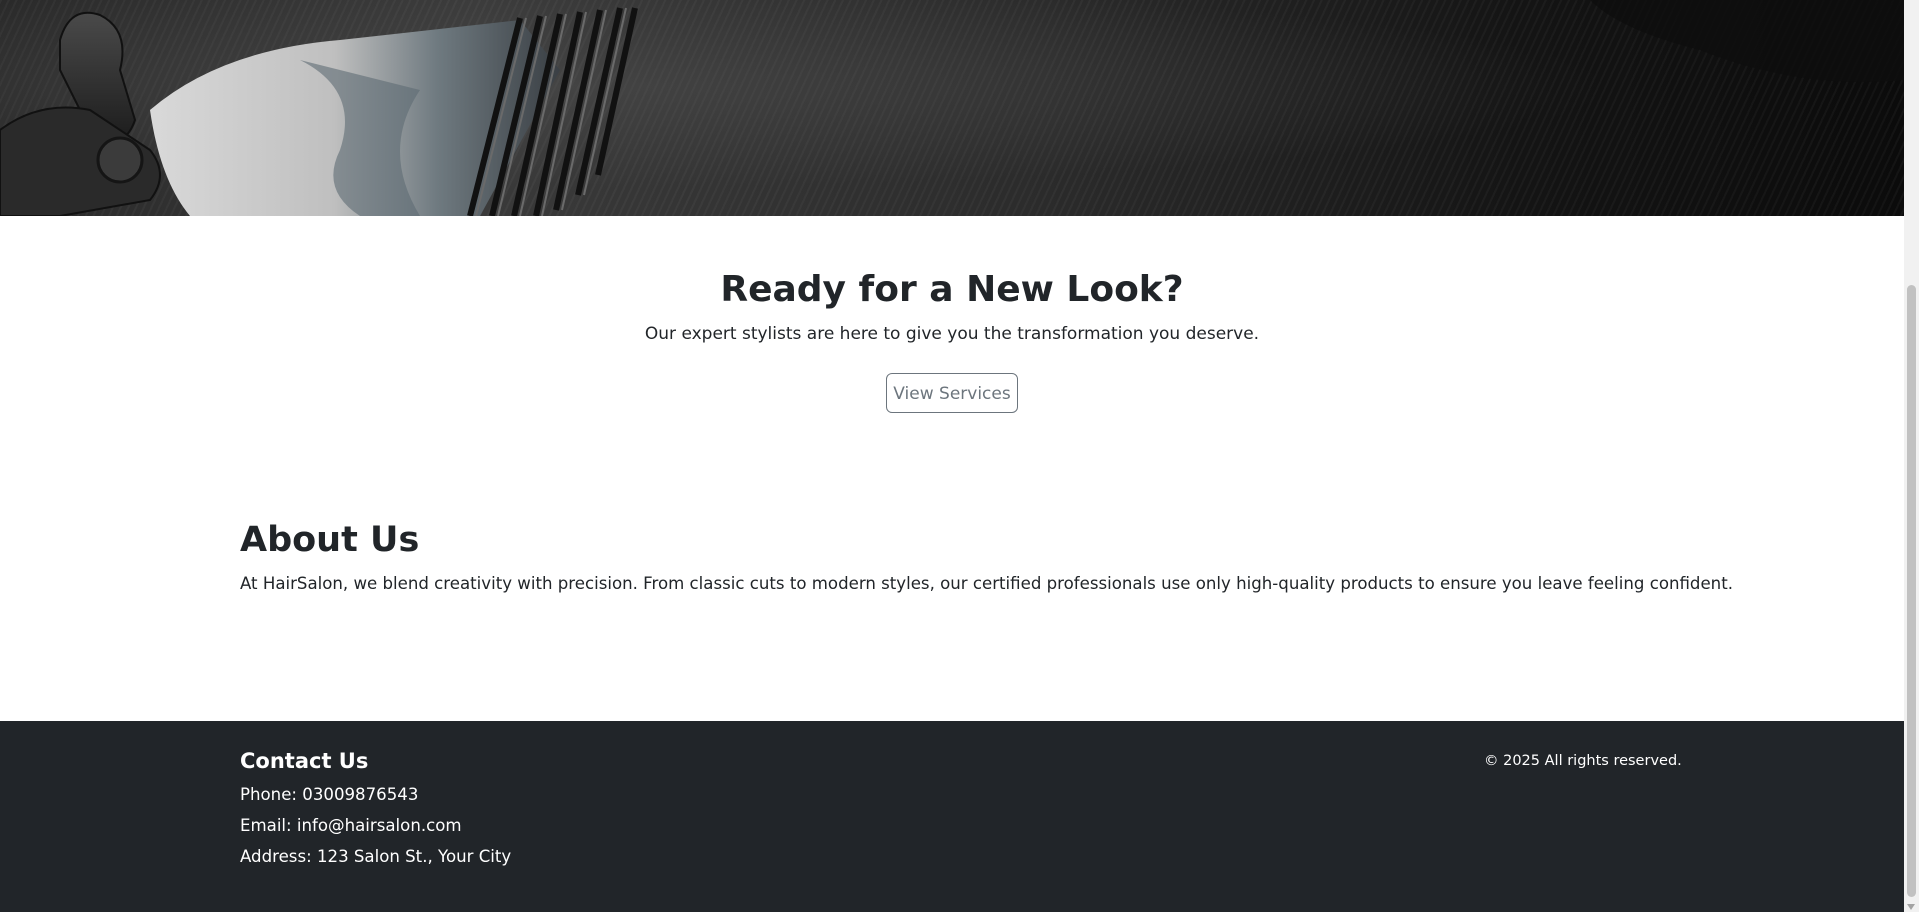 This screenshot has height=912, width=1919. Describe the element at coordinates (329, 794) in the screenshot. I see `contact-phone: Phone: 03009876543` at that location.